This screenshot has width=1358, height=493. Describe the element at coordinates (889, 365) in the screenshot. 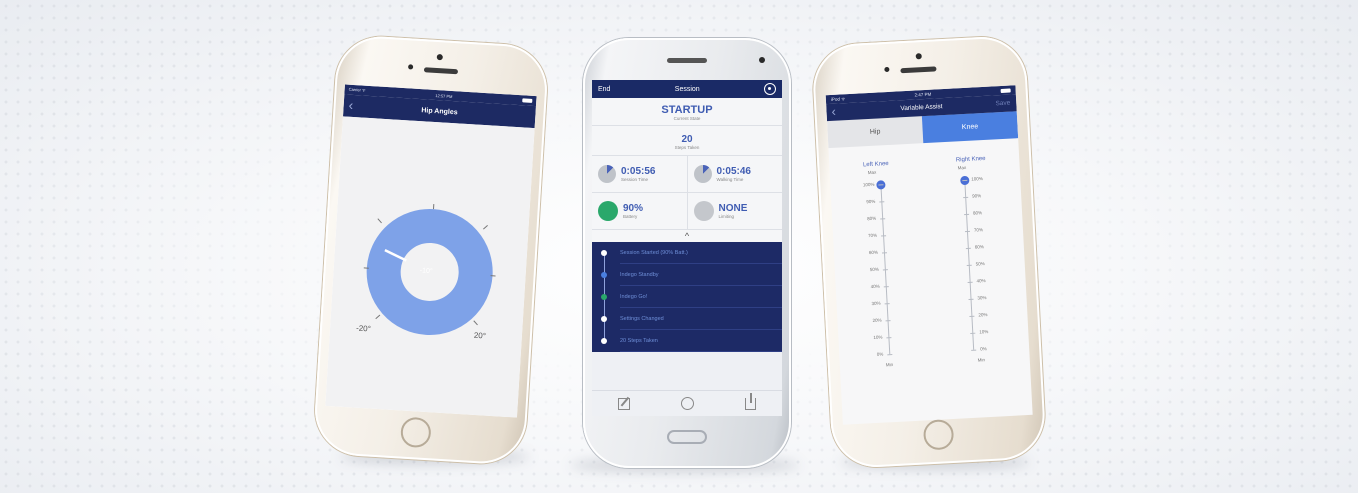

I see `left-min-label: Min` at that location.